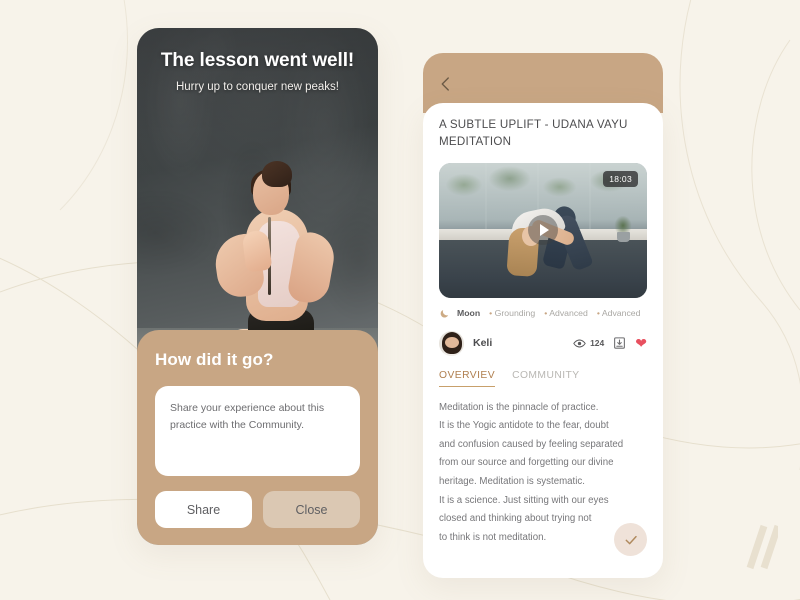  What do you see at coordinates (588, 343) in the screenshot?
I see `views-stat: 124` at bounding box center [588, 343].